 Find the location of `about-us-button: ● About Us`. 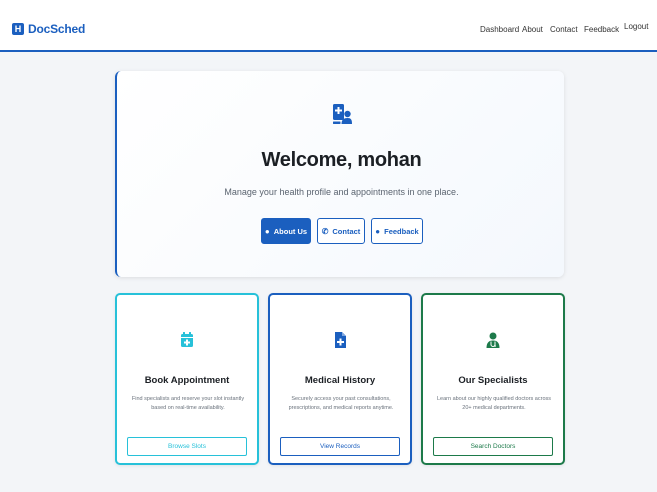

about-us-button: ● About Us is located at coordinates (286, 231).